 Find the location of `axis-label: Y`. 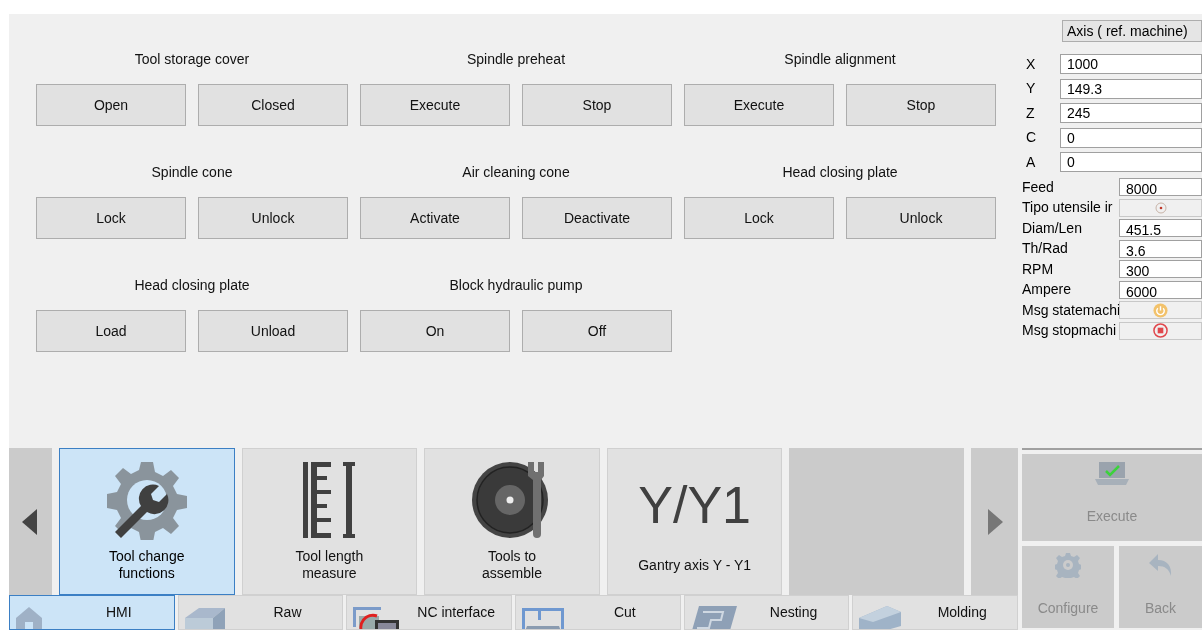

axis-label: Y is located at coordinates (1031, 88).